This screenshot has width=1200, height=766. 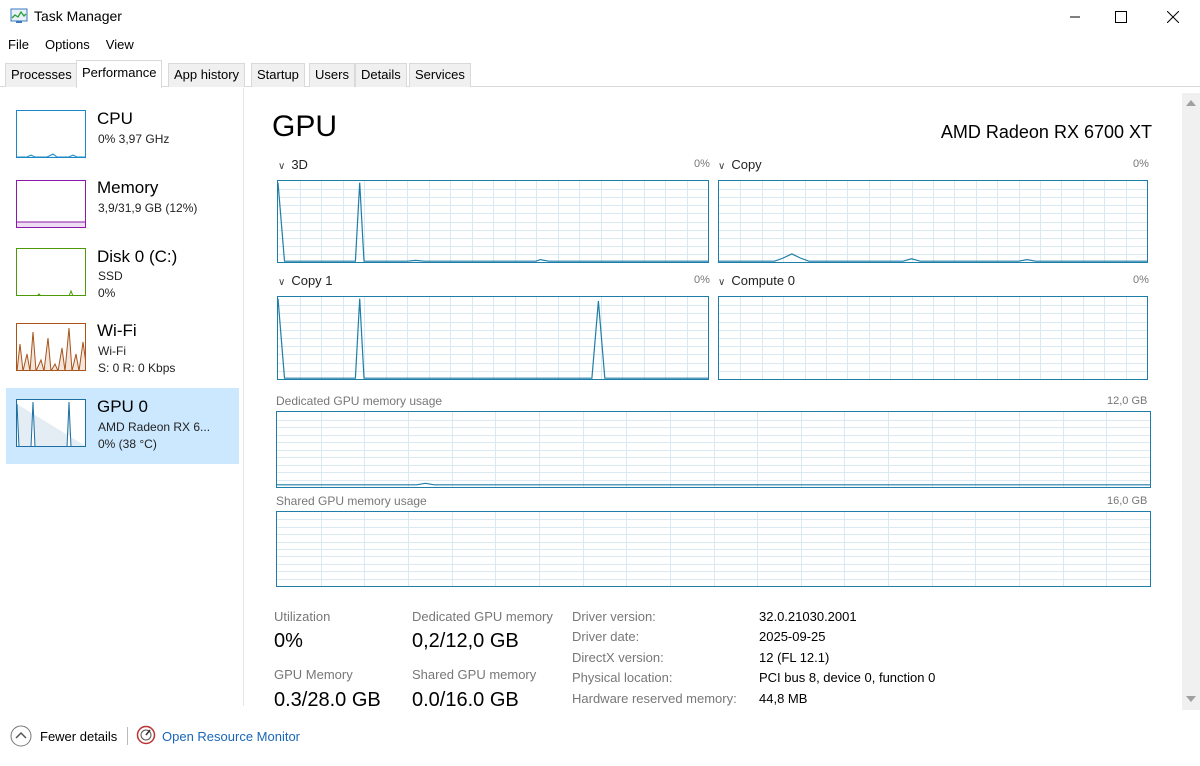 What do you see at coordinates (127, 444) in the screenshot?
I see `sidebar-item-sub: 0% (38 °C)` at bounding box center [127, 444].